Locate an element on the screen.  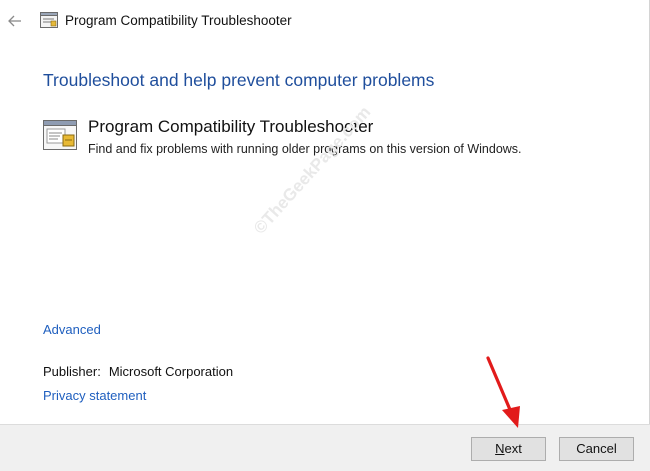
privacy-statement-link: Privacy statement is located at coordinates (94, 395).